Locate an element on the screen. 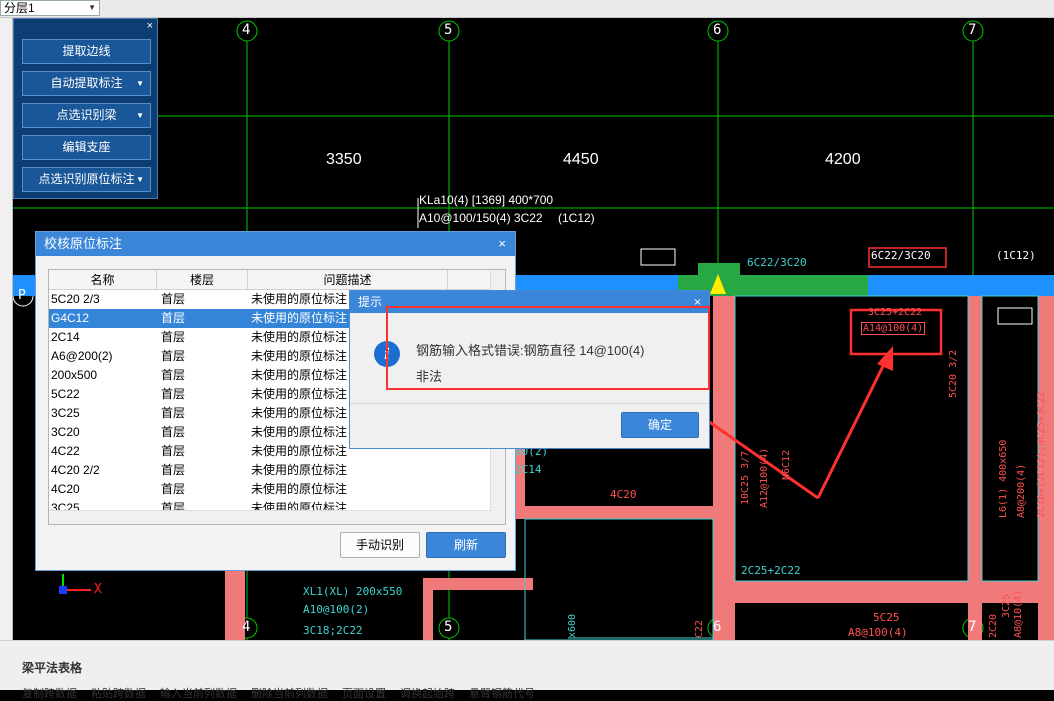 This screenshot has width=1054, height=701. cell-name: 3C25 is located at coordinates (65, 413).